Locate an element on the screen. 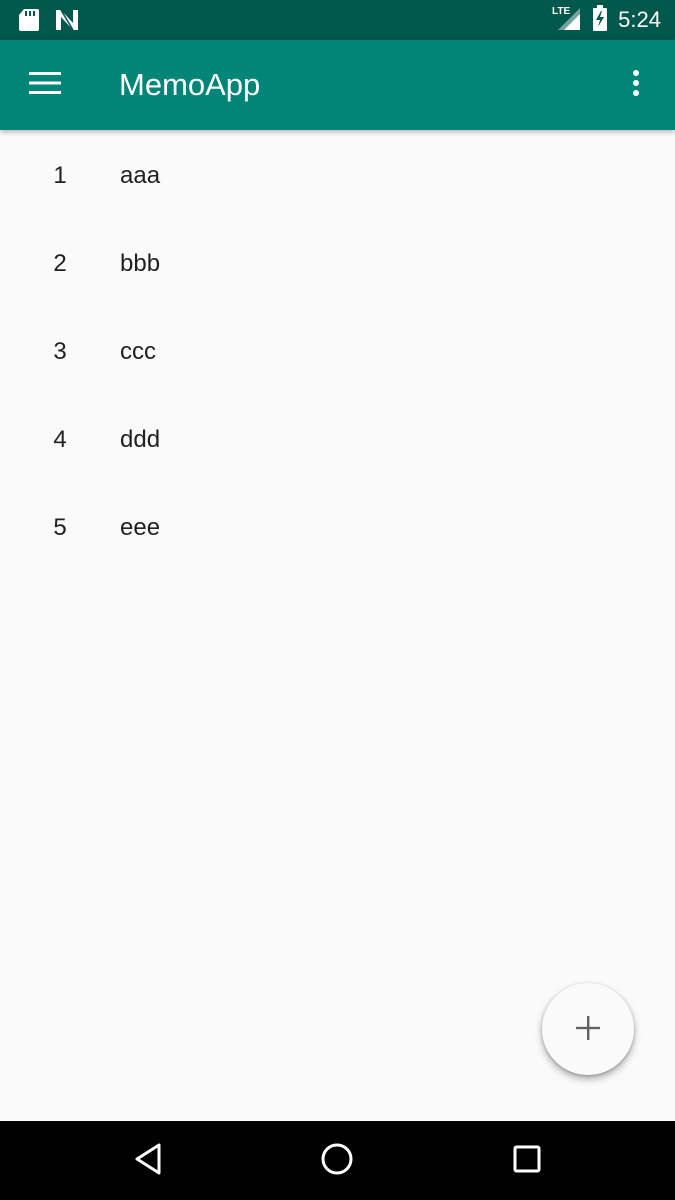  memo-id: 4 is located at coordinates (60, 439).